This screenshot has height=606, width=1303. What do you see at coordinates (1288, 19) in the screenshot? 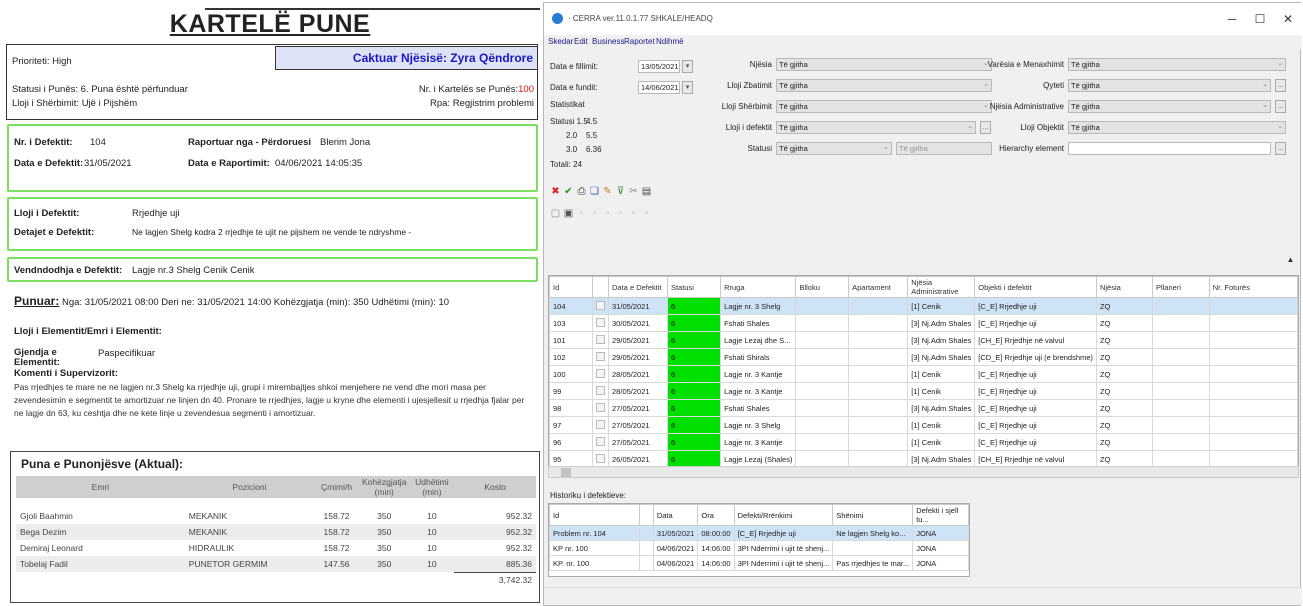
I see `close-button: ✕` at bounding box center [1288, 19].